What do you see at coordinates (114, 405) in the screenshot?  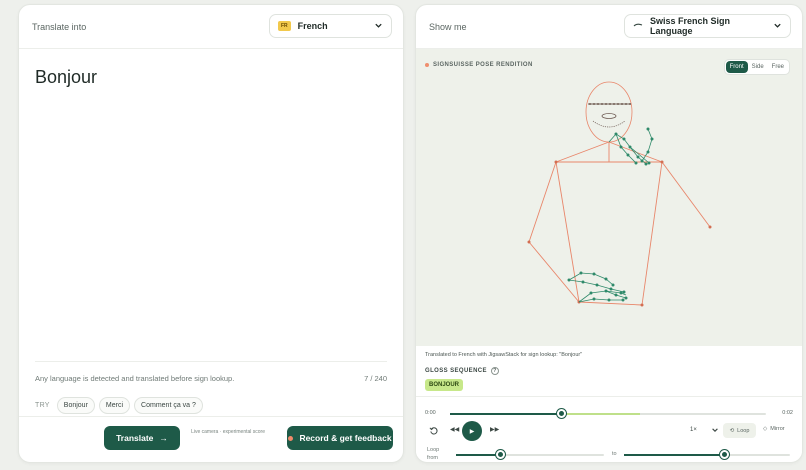 I see `suggestion-chip: Merci` at bounding box center [114, 405].